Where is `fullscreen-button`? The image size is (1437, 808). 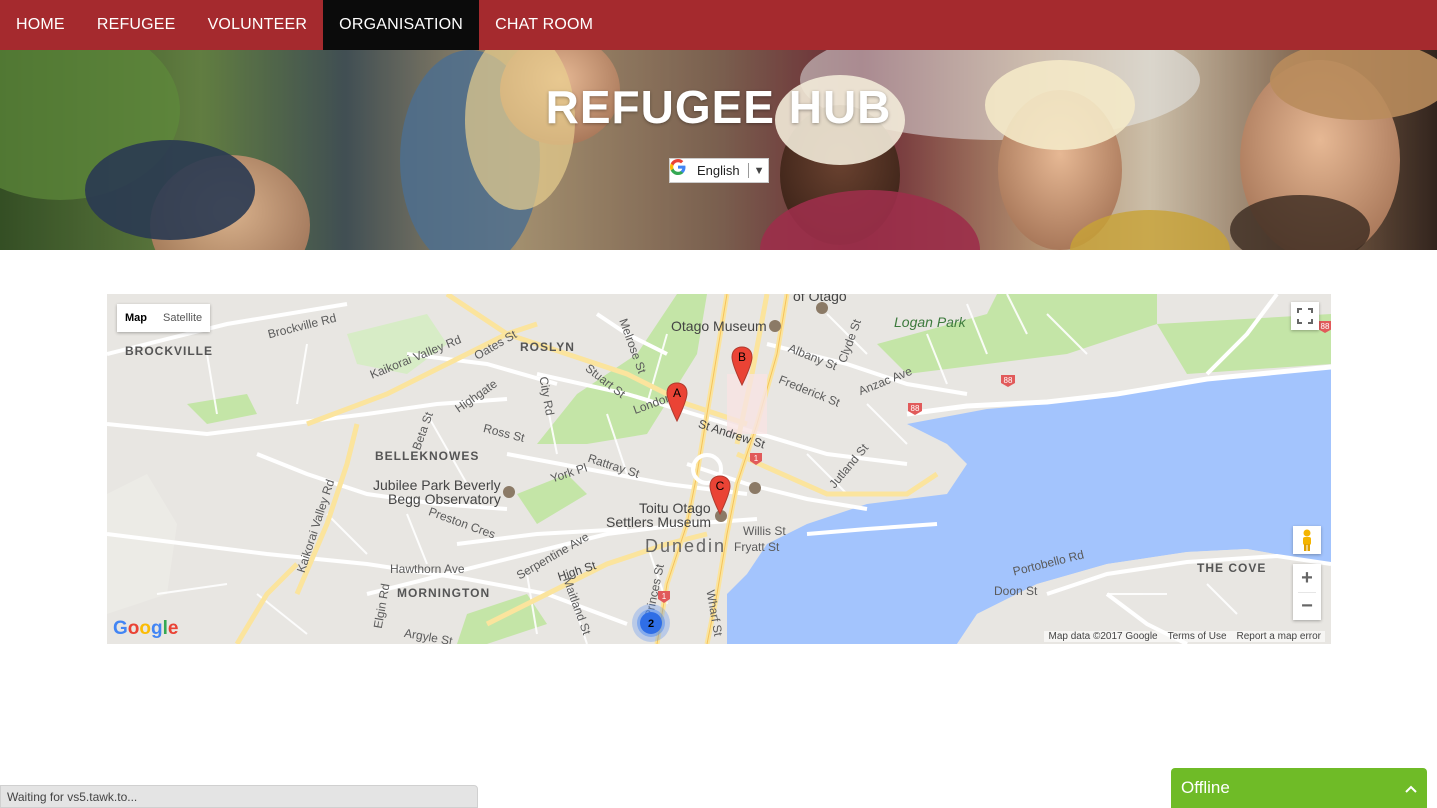 fullscreen-button is located at coordinates (1305, 316).